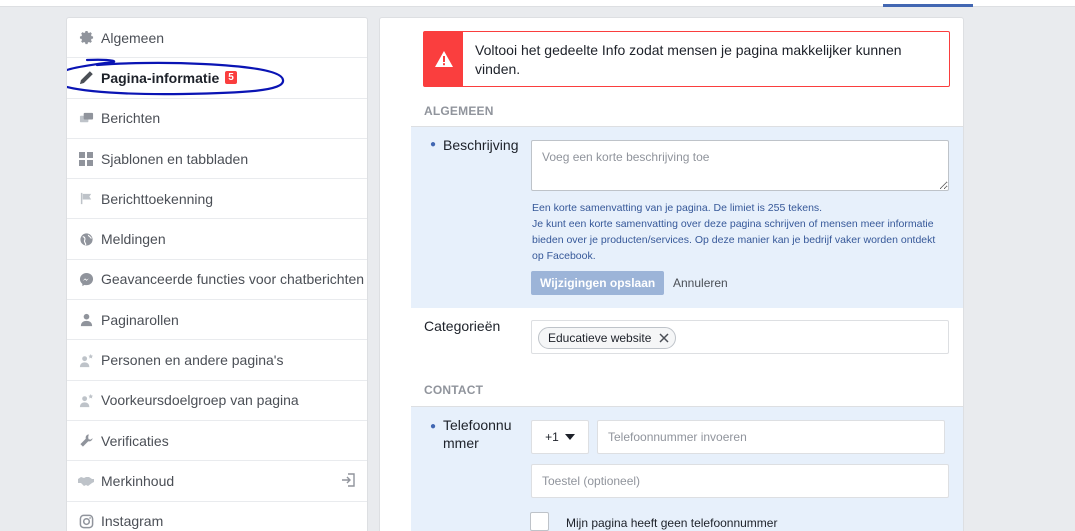 Image resolution: width=1075 pixels, height=531 pixels. What do you see at coordinates (771, 437) in the screenshot?
I see `phone-number-input` at bounding box center [771, 437].